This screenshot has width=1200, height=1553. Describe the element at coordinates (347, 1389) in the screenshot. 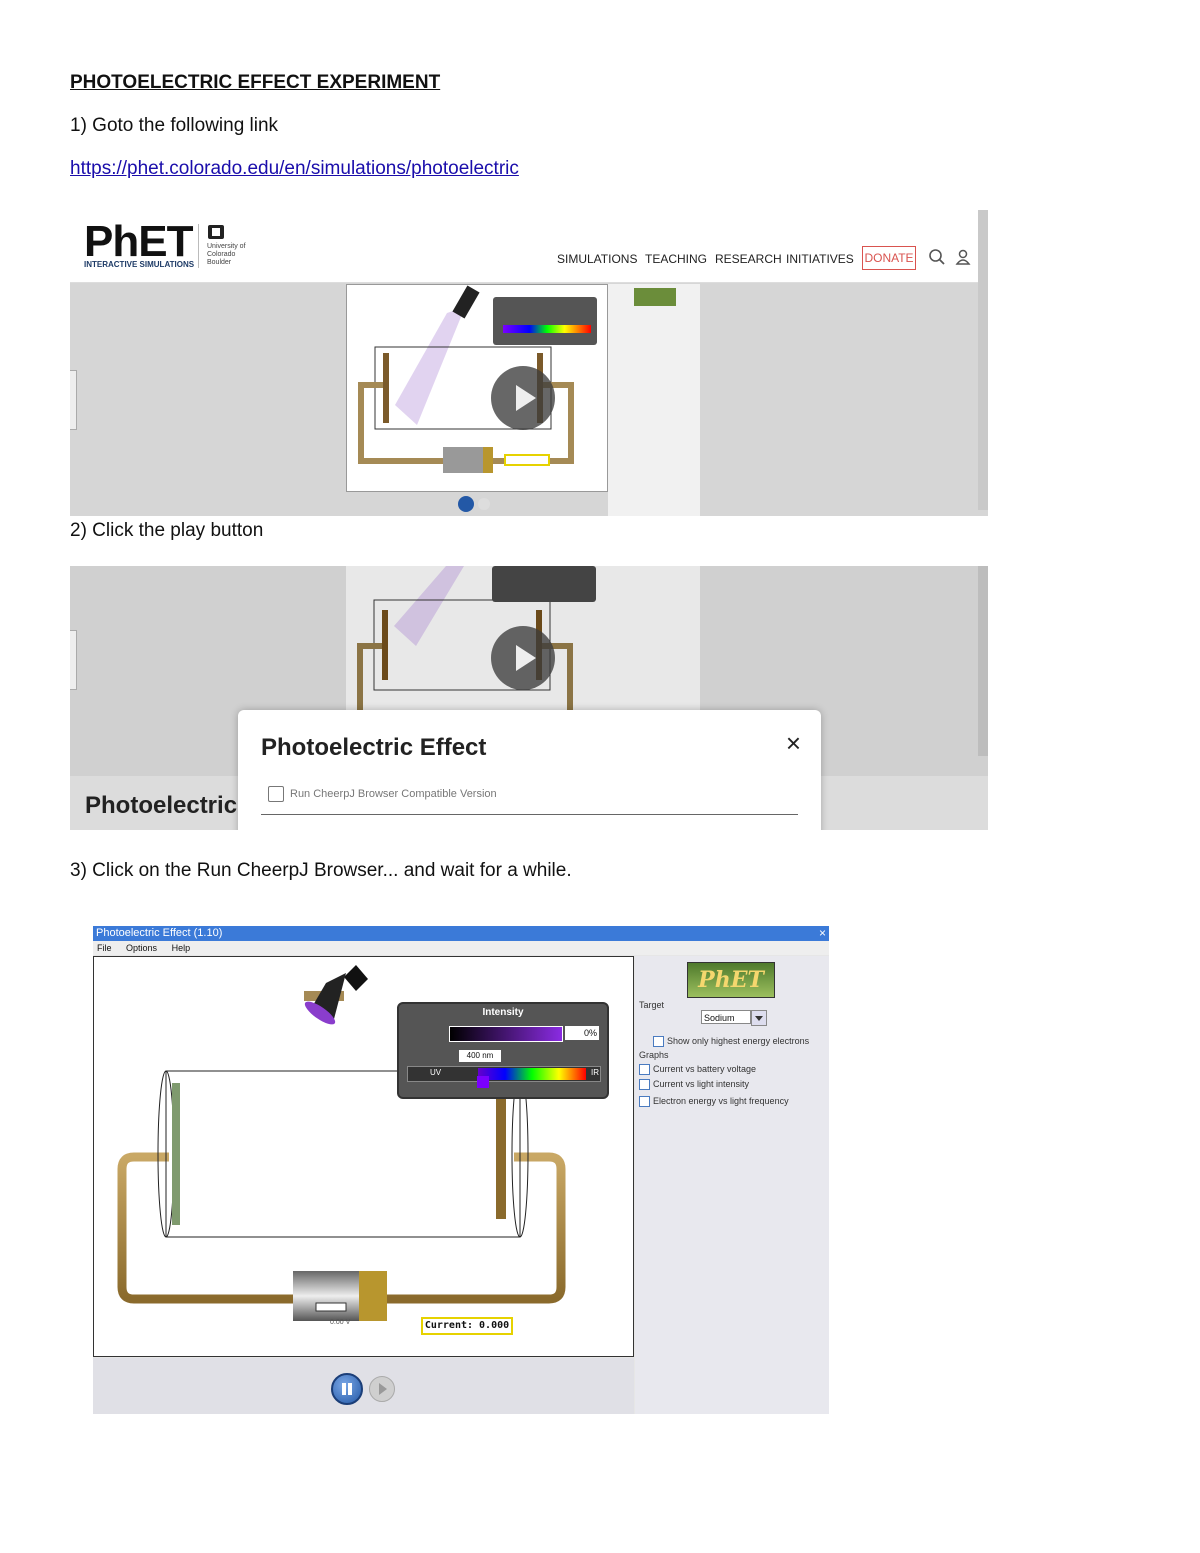

I see `pause-button` at that location.